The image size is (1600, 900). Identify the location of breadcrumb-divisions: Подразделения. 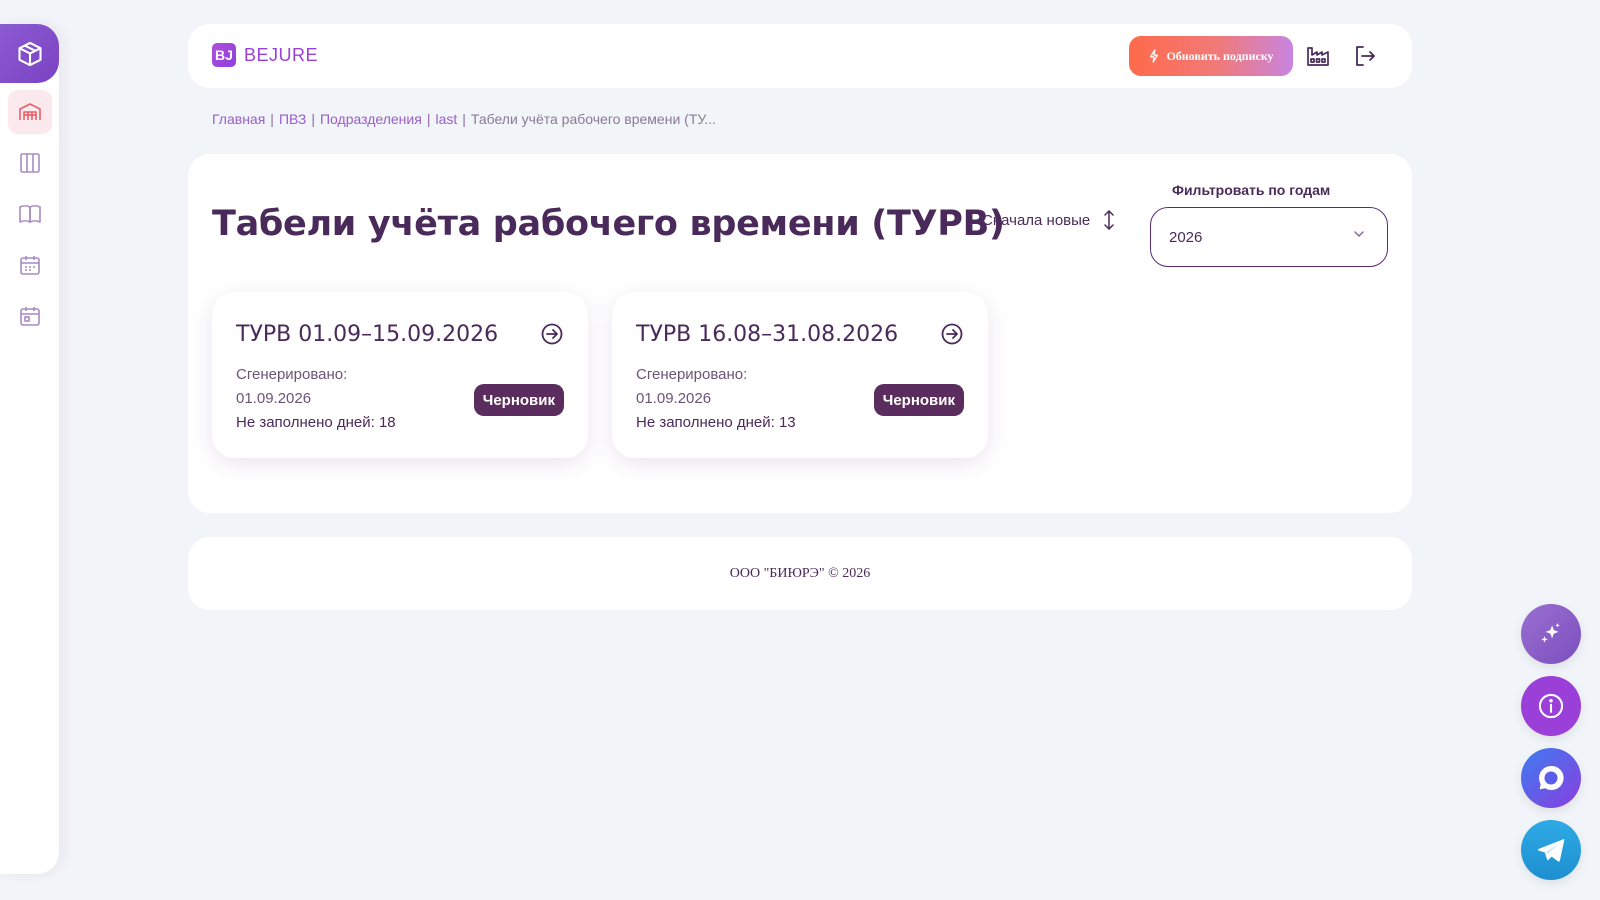
(371, 119).